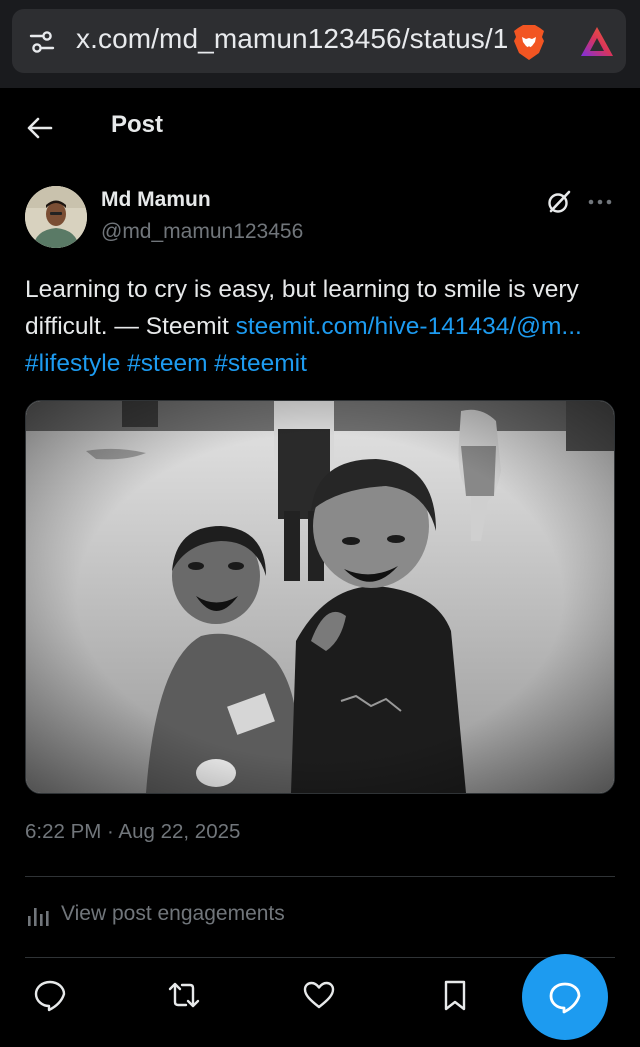  Describe the element at coordinates (137, 124) in the screenshot. I see `page-title: Post` at that location.